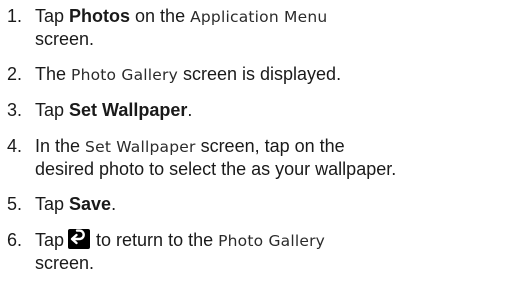  What do you see at coordinates (53, 74) in the screenshot?
I see `step-text-part: The` at bounding box center [53, 74].